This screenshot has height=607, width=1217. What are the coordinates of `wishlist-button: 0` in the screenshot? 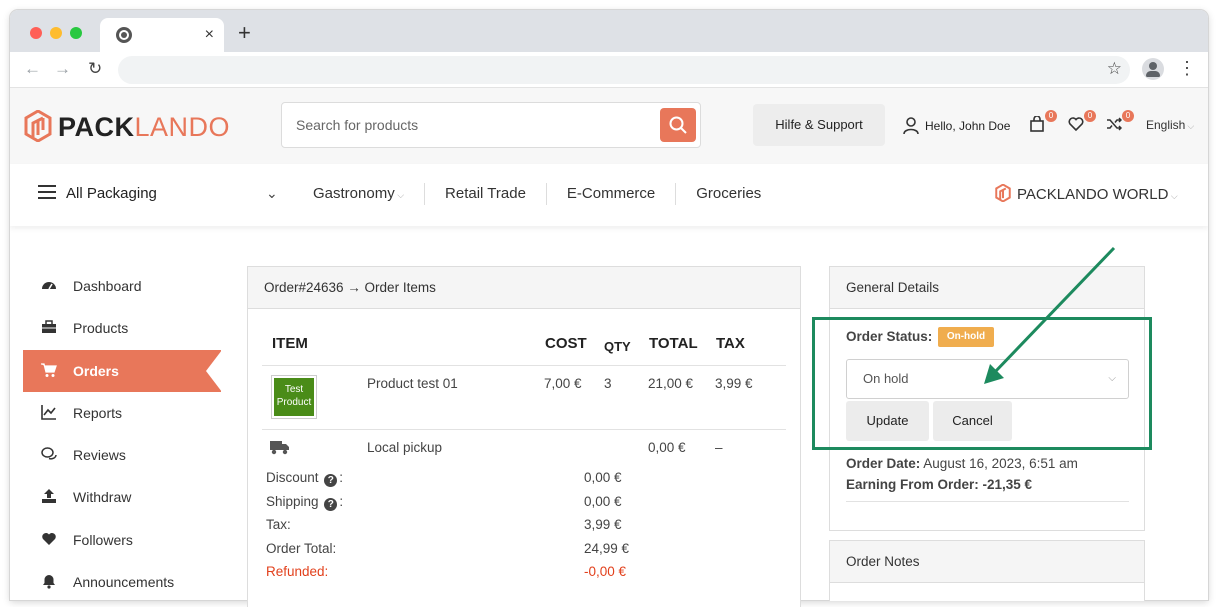 It's located at (1082, 123).